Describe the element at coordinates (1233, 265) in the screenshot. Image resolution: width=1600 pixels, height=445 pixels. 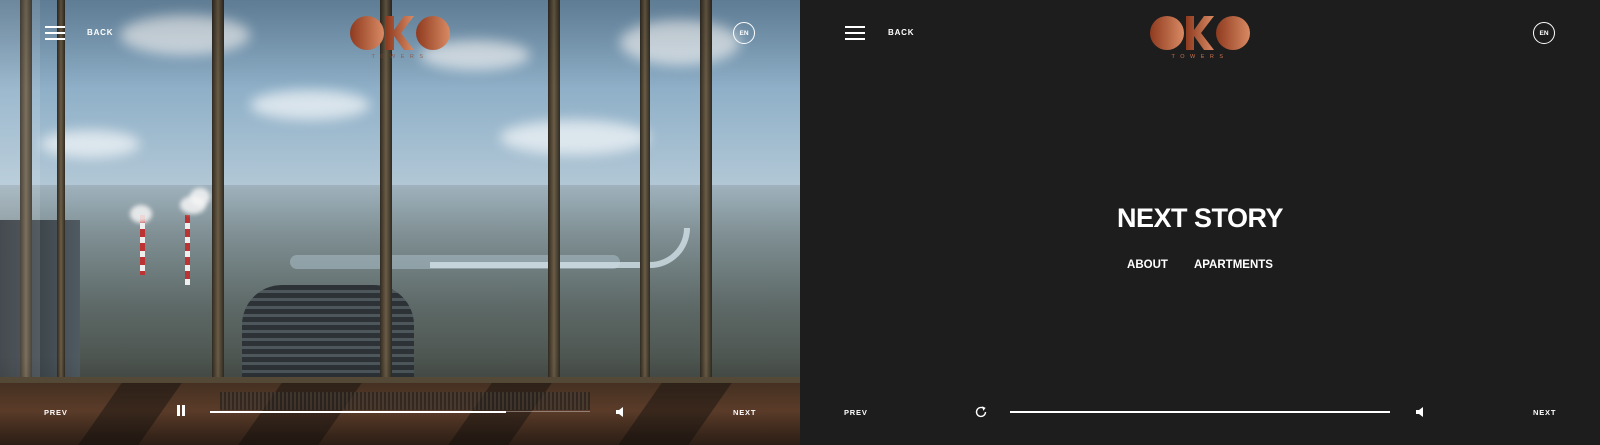
I see `apartments-link: APARTMENTS` at that location.